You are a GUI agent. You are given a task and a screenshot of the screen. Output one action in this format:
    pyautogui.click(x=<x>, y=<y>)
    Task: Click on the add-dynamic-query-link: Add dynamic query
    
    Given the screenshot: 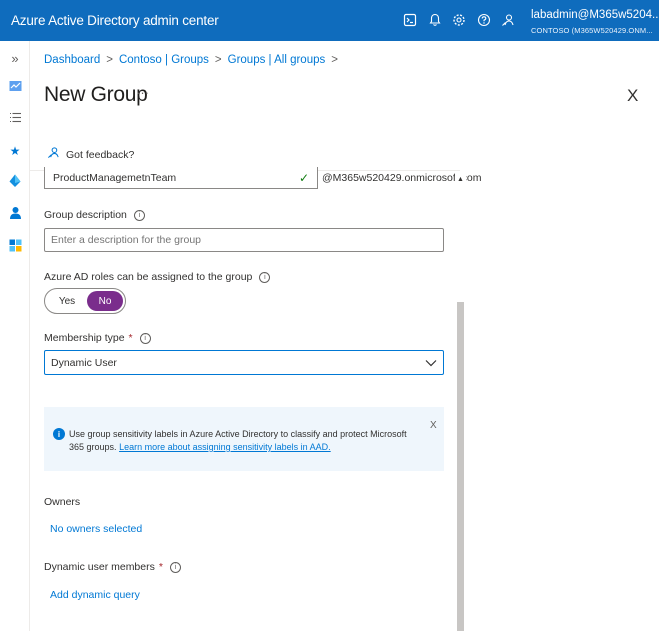 What is the action you would take?
    pyautogui.click(x=95, y=595)
    